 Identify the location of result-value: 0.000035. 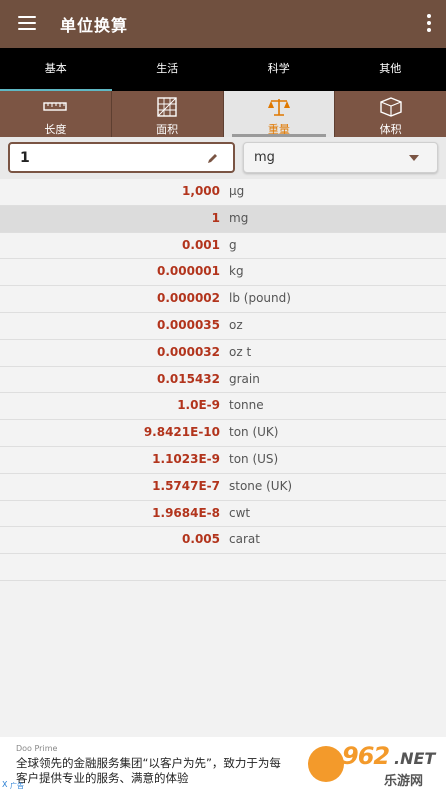
(188, 324).